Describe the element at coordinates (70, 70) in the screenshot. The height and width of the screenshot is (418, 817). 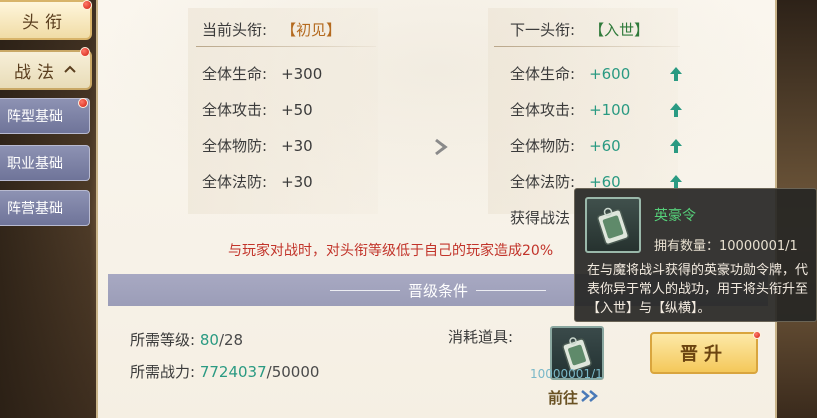
I see `chevron-up-icon` at that location.